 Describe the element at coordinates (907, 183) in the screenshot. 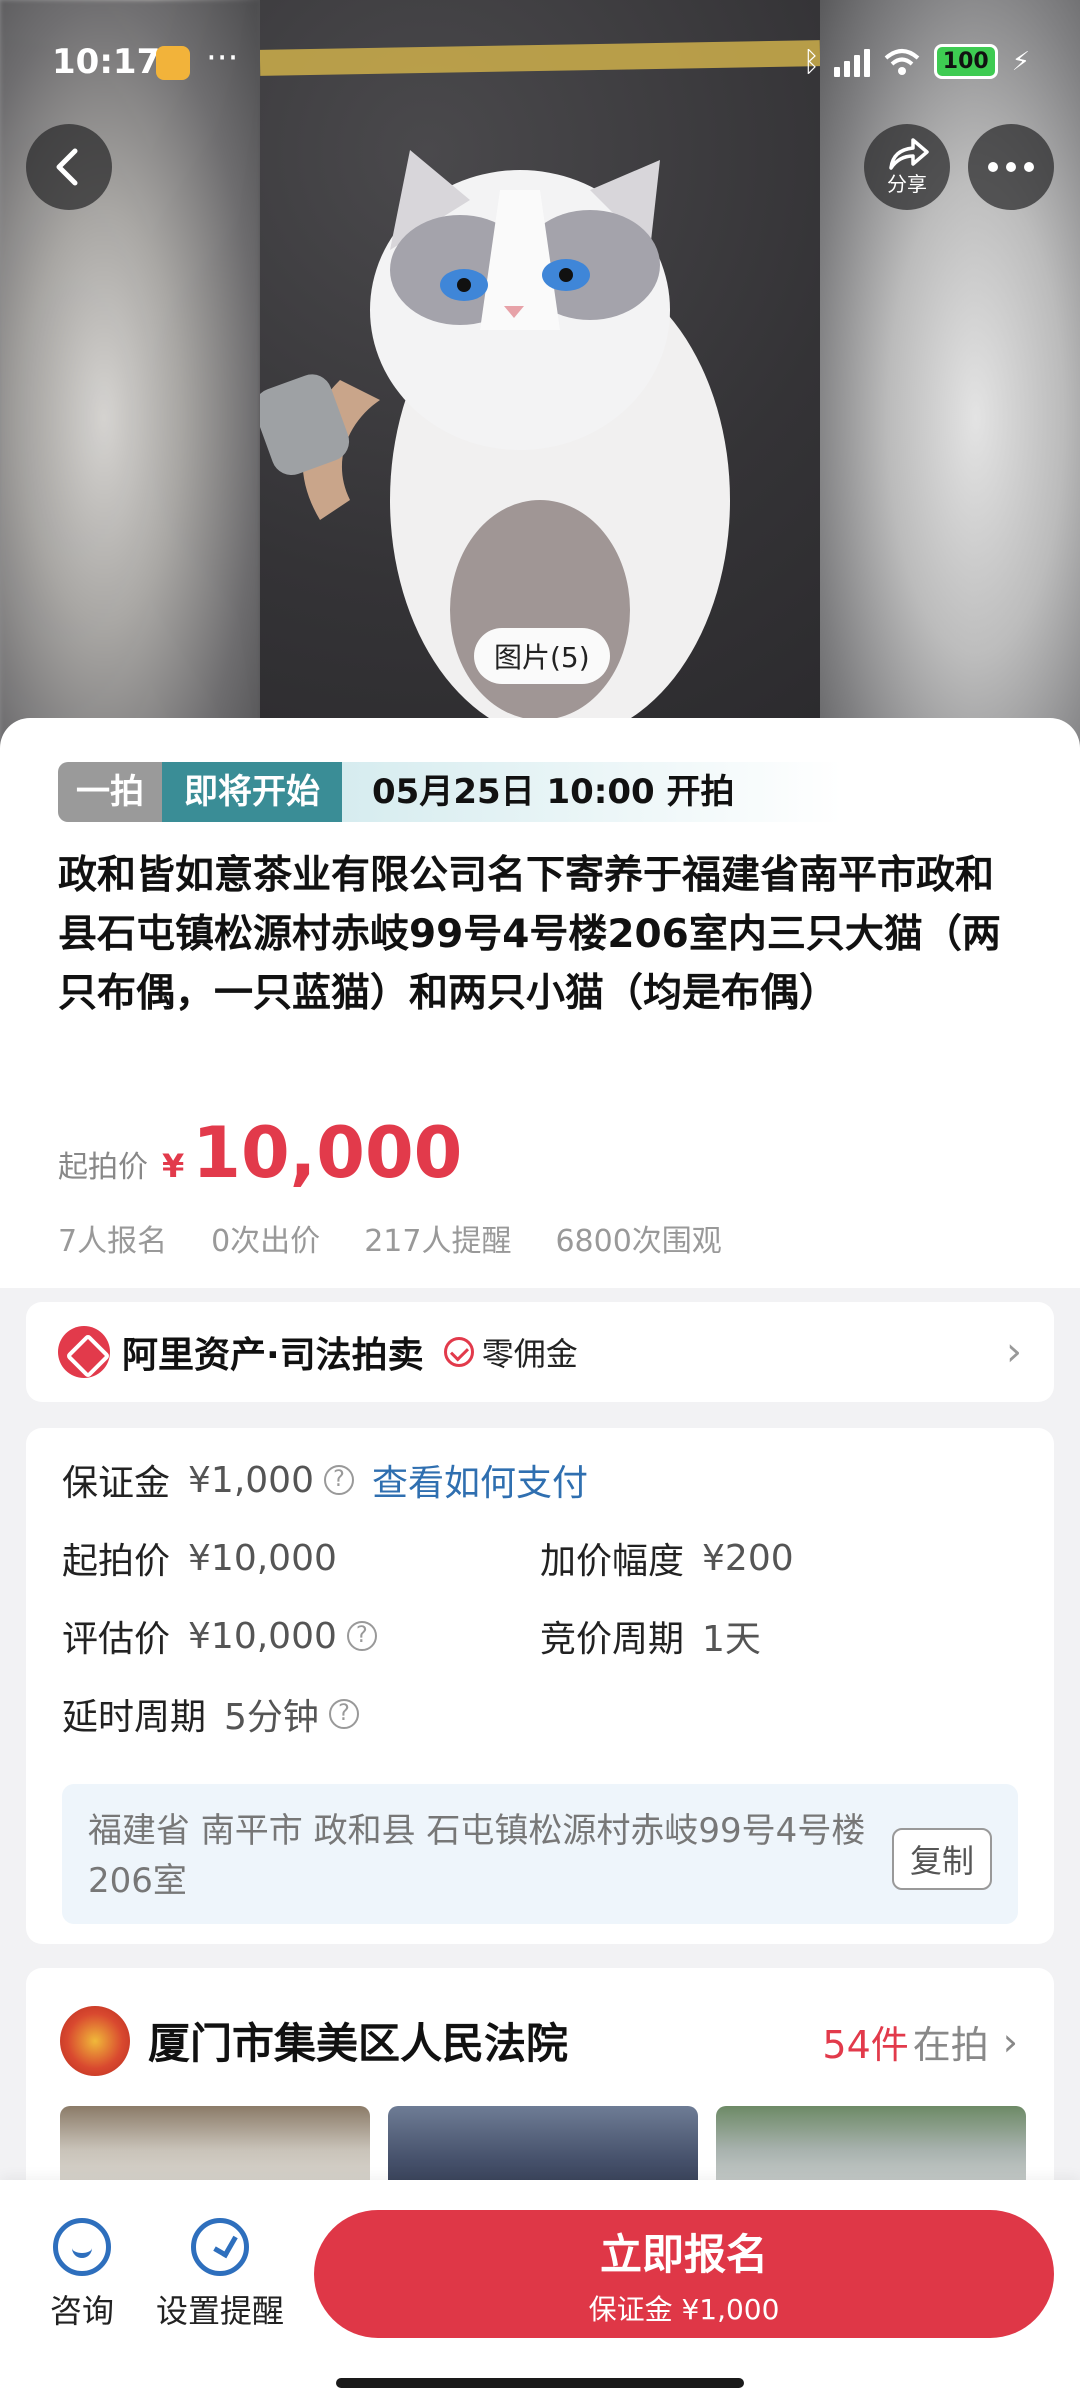

I see `share-label: 分享` at that location.